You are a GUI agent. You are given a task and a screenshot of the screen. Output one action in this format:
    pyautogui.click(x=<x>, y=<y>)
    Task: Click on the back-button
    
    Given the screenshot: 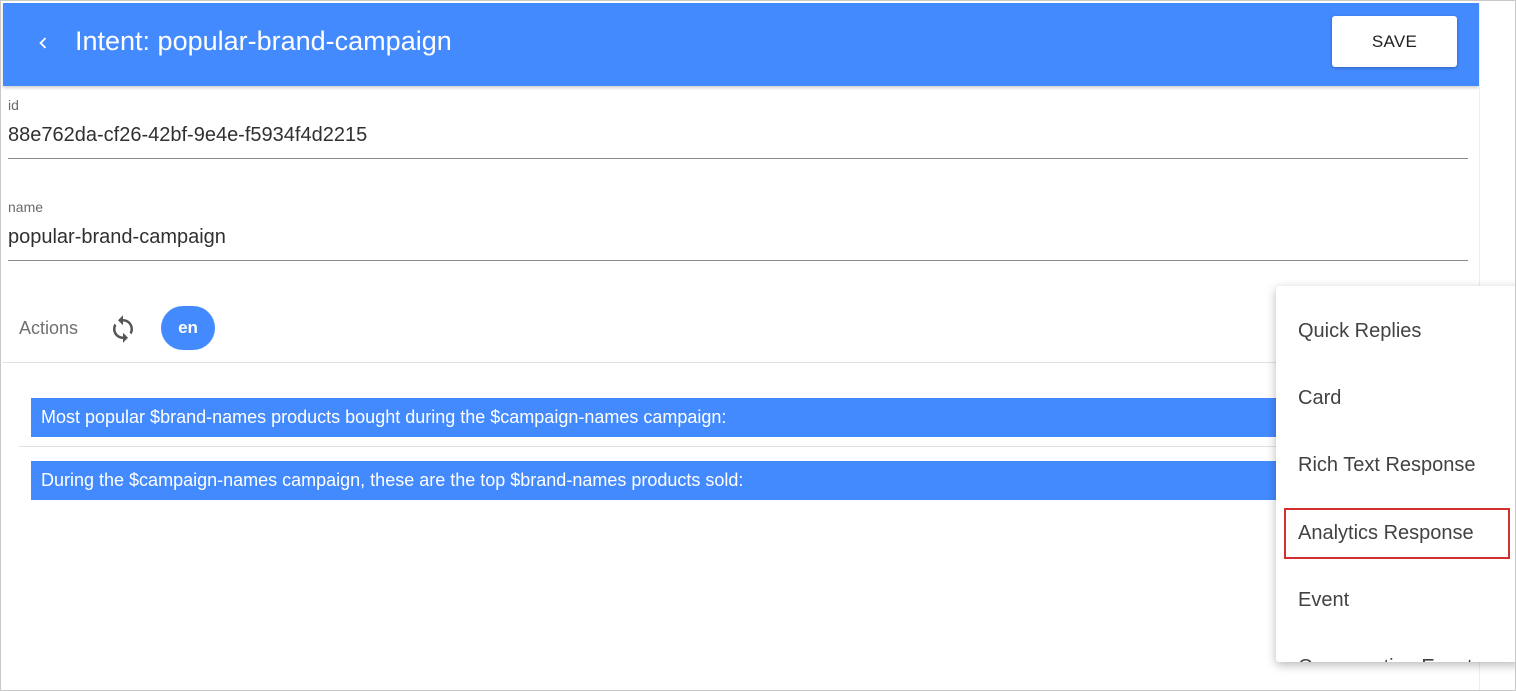 What is the action you would take?
    pyautogui.click(x=43, y=43)
    